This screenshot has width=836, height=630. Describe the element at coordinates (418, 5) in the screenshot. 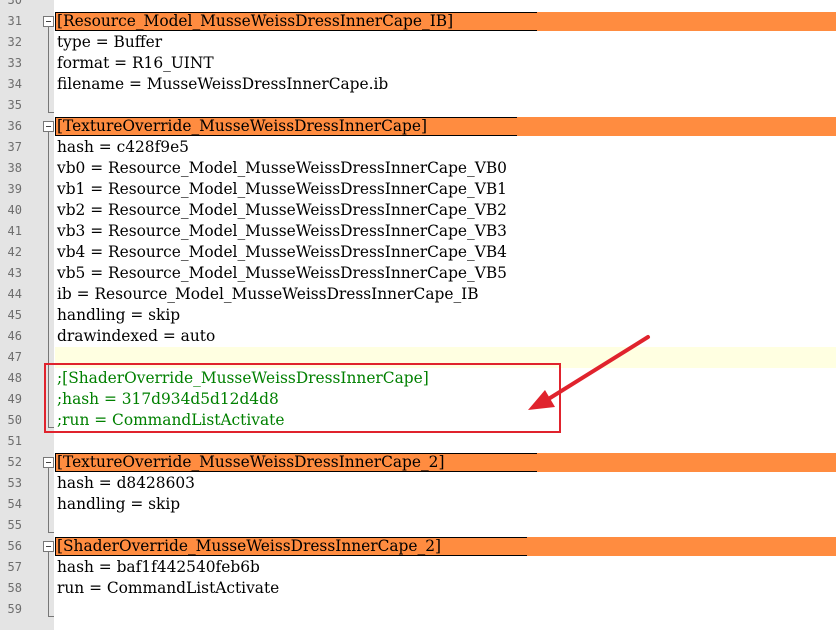

I see `code-line: 30` at that location.